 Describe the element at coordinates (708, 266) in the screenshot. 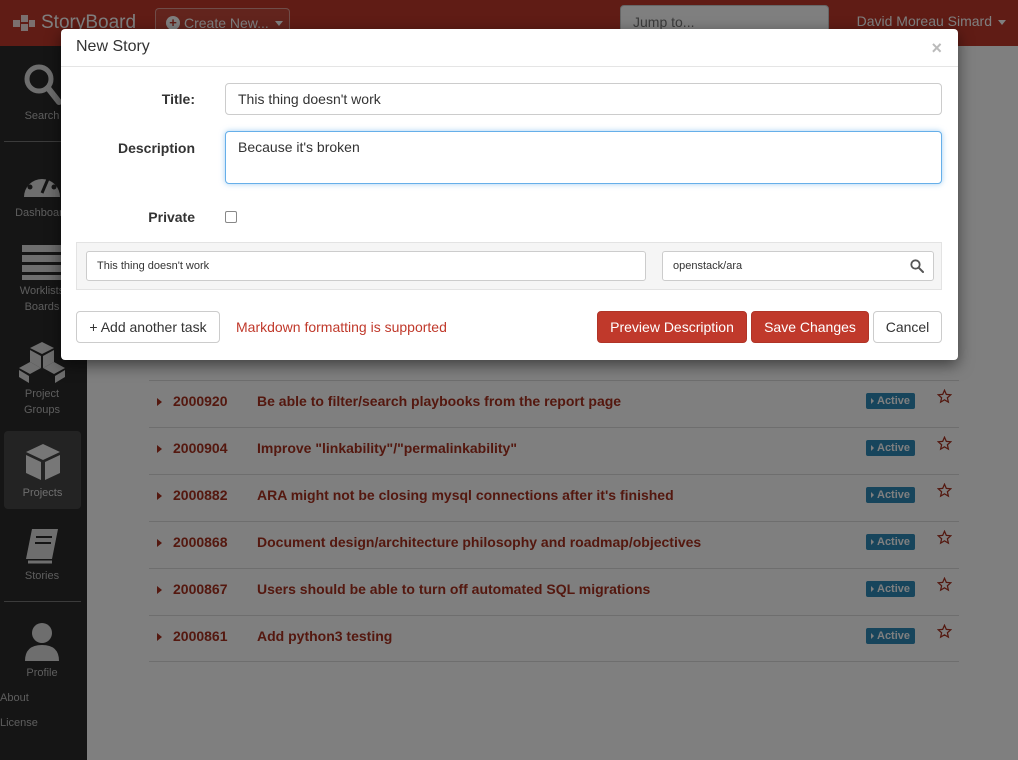

I see `project-value: openstack/ara` at that location.